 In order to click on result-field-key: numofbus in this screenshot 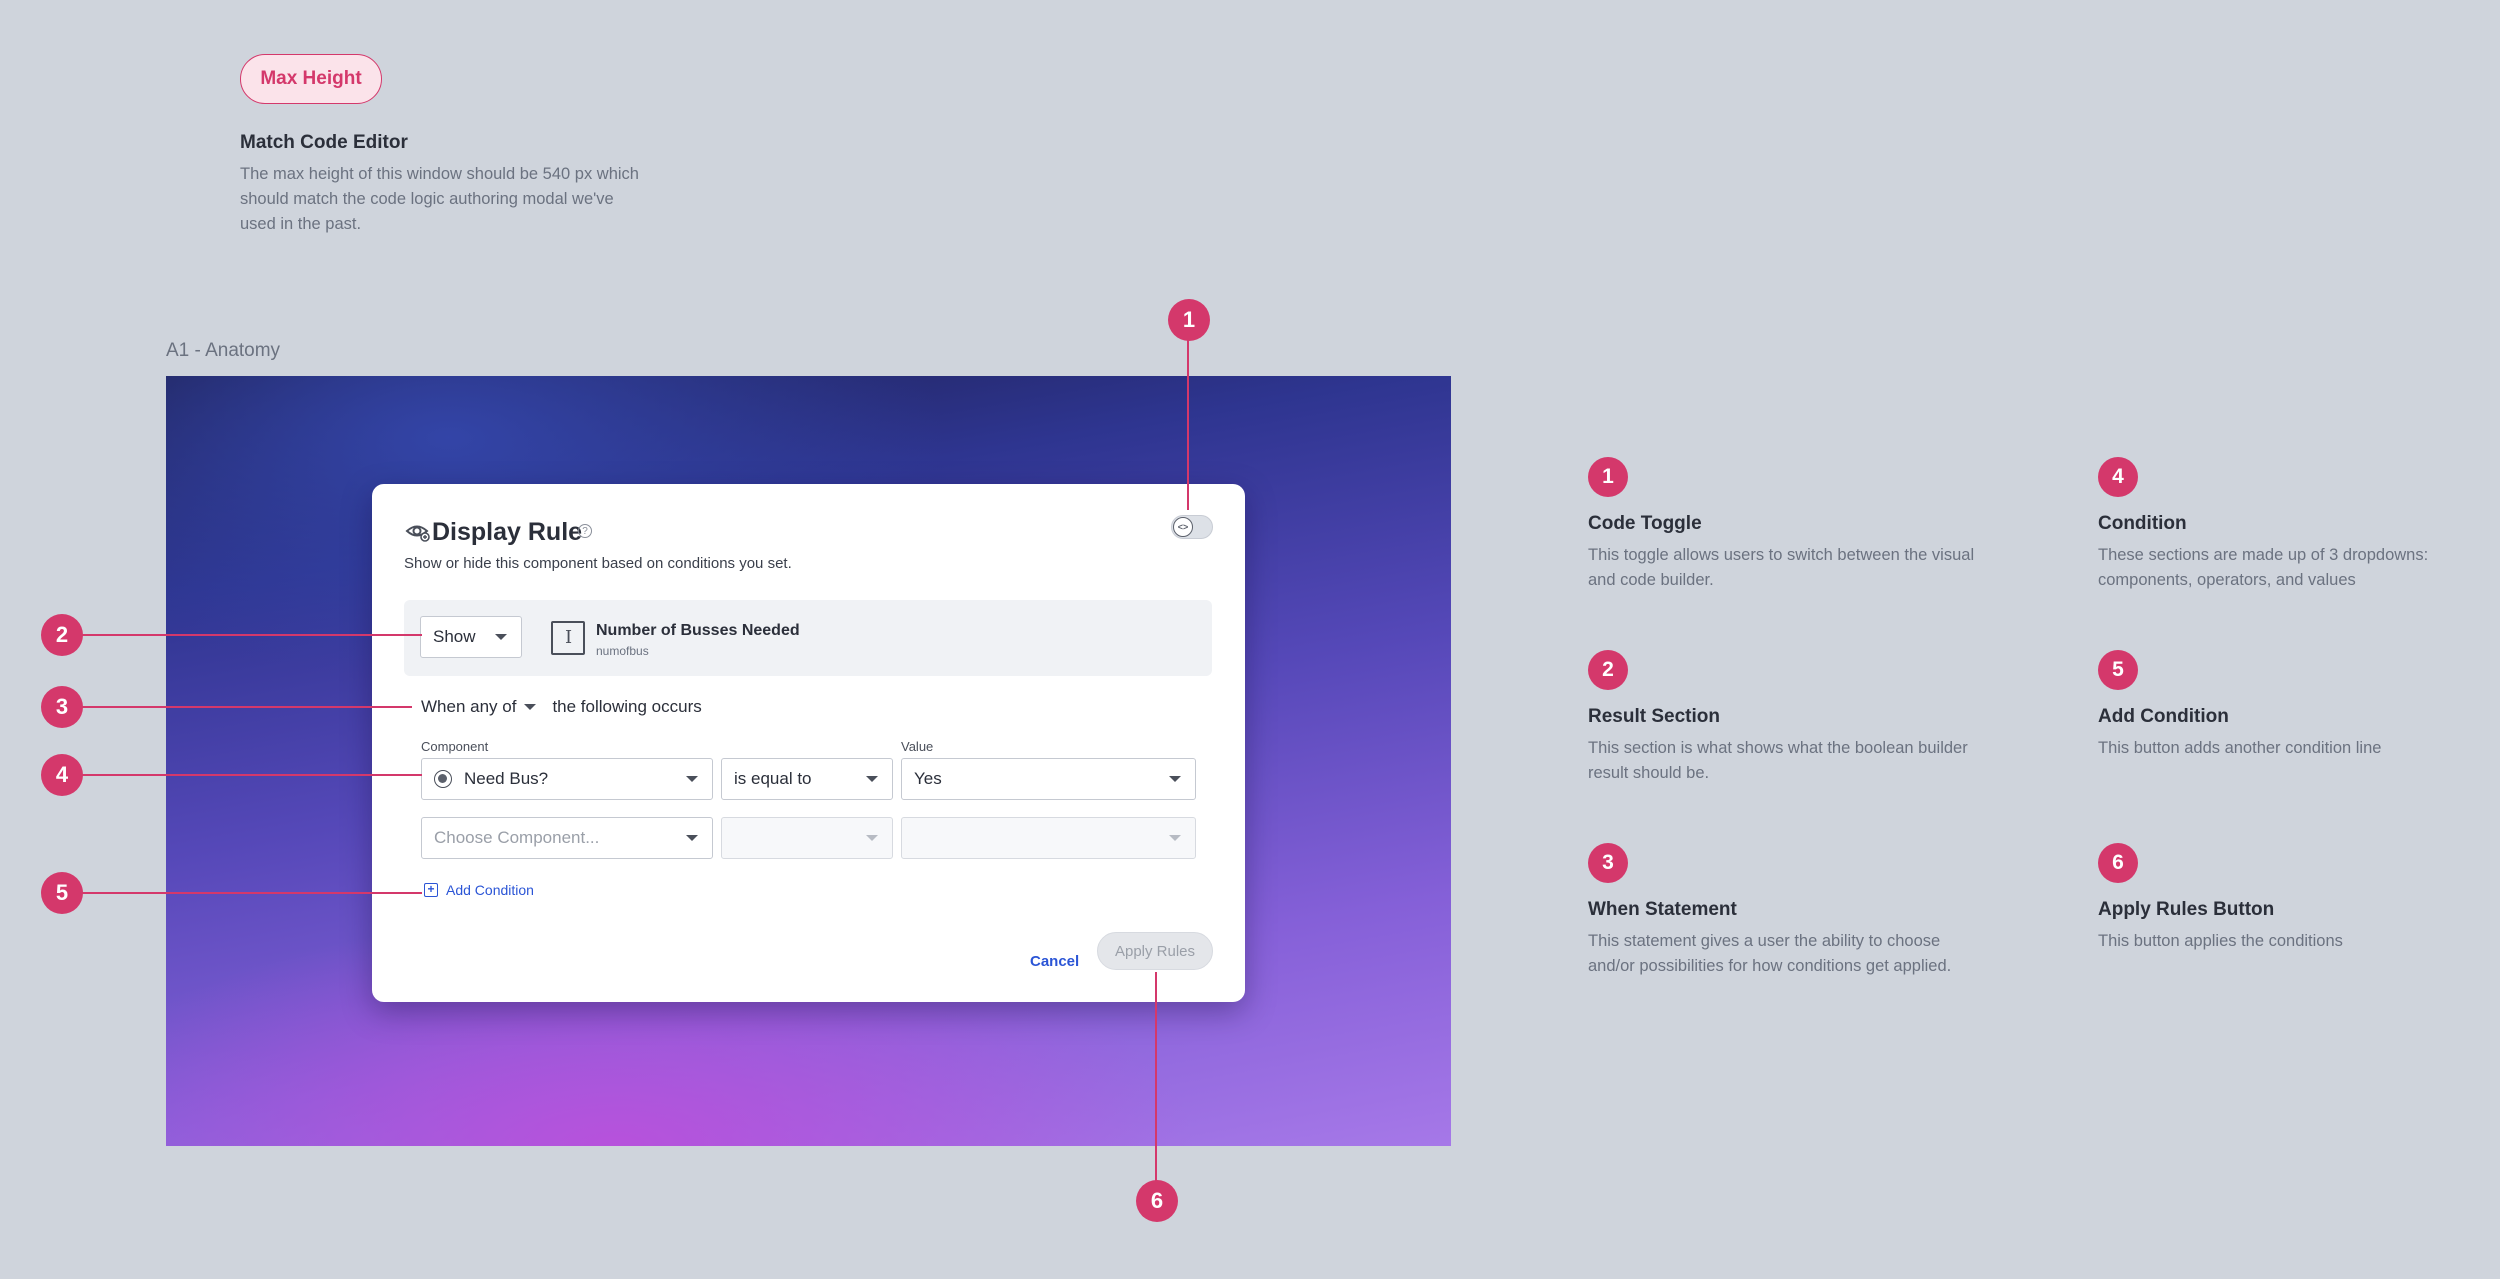, I will do `click(622, 651)`.